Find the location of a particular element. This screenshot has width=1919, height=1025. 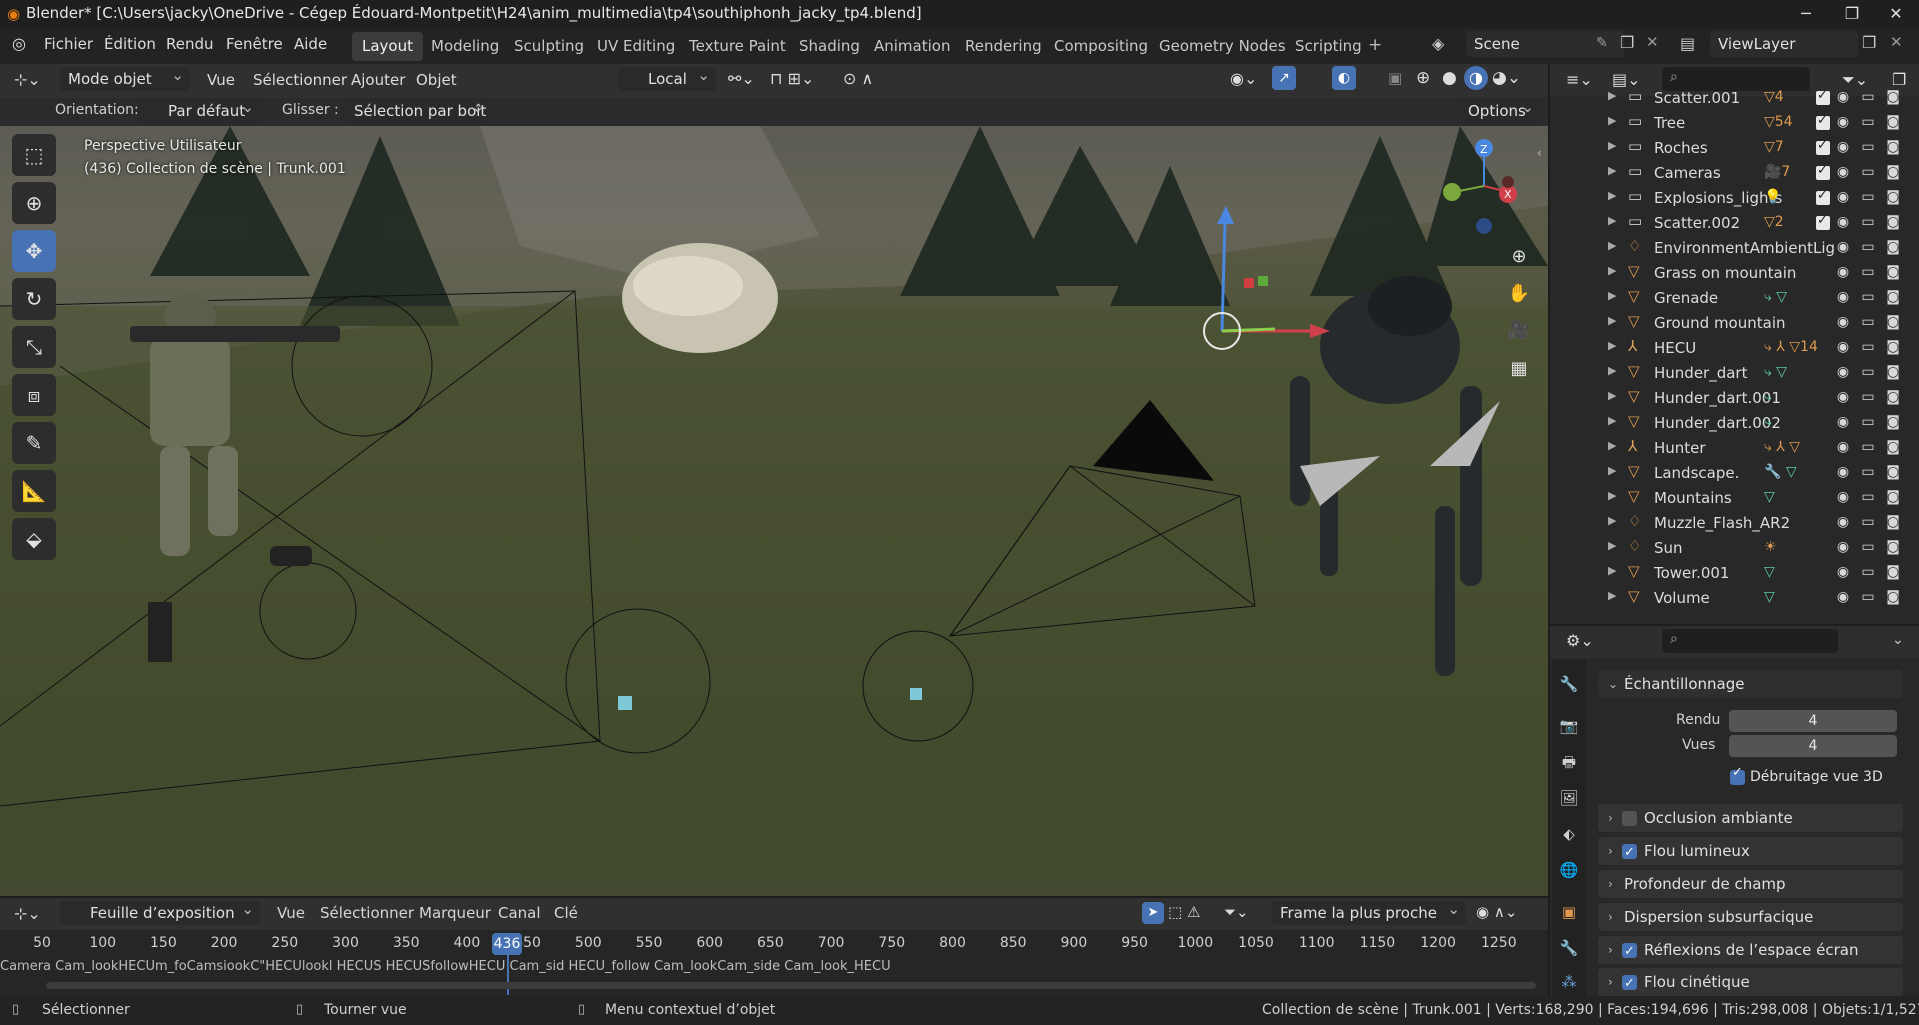

only-selected-icon: ➤ is located at coordinates (1153, 913).